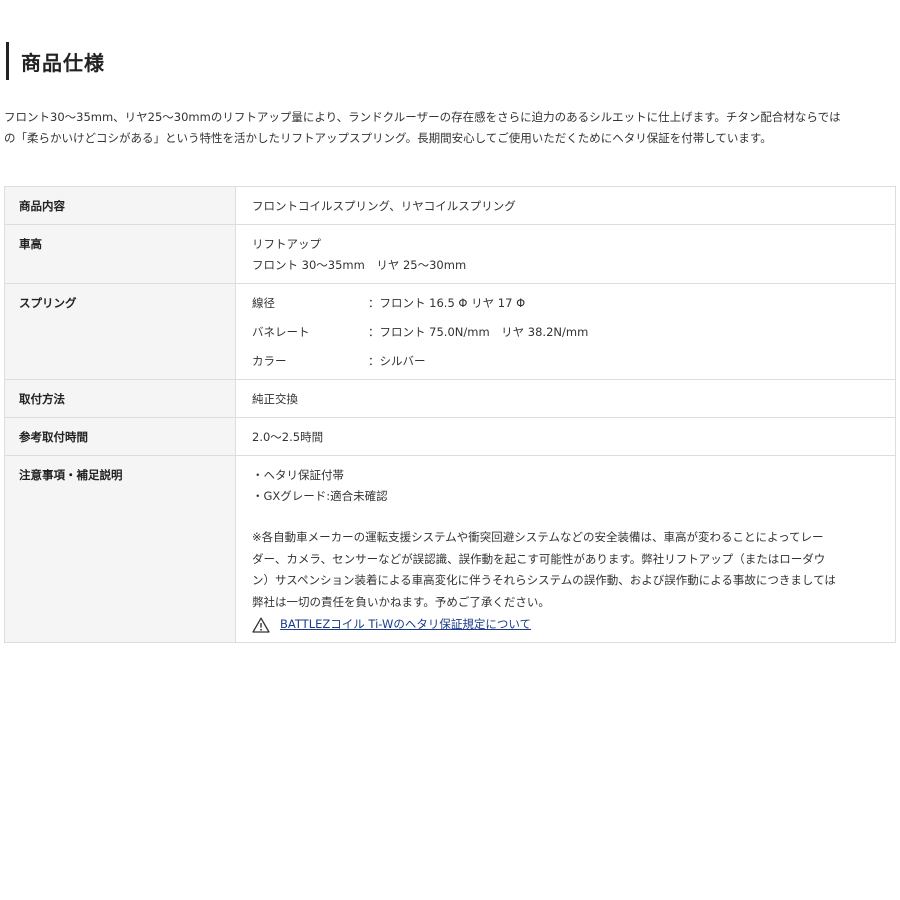 This screenshot has height=900, width=900. I want to click on height-type: リフトアップ, so click(286, 244).